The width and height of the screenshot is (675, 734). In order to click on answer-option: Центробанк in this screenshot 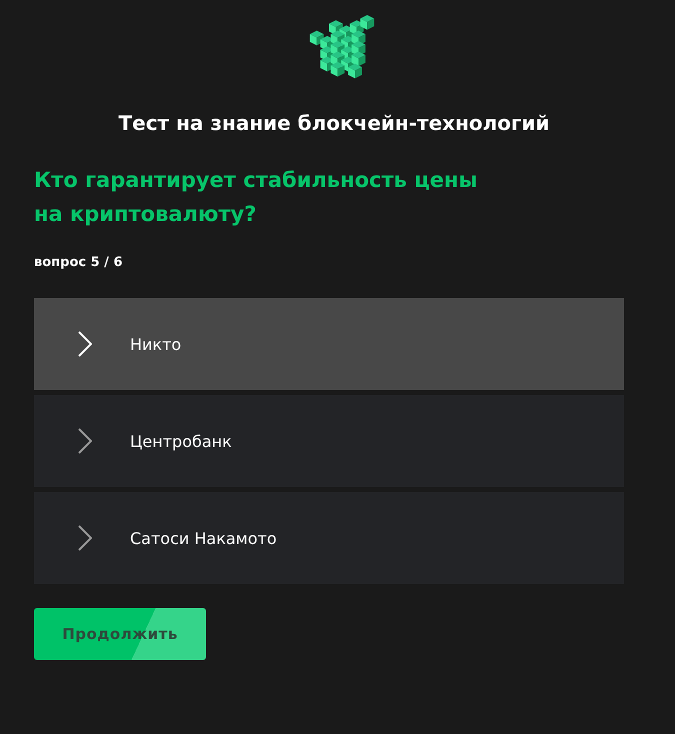, I will do `click(329, 441)`.